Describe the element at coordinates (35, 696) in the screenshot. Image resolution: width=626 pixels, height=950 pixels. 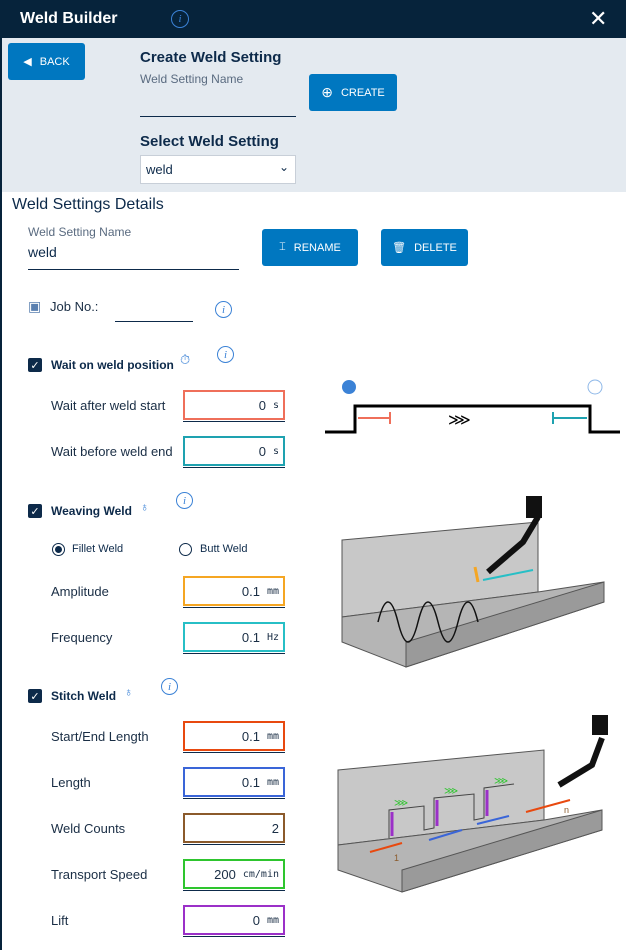
I see `stitch-checkbox: ✓` at that location.